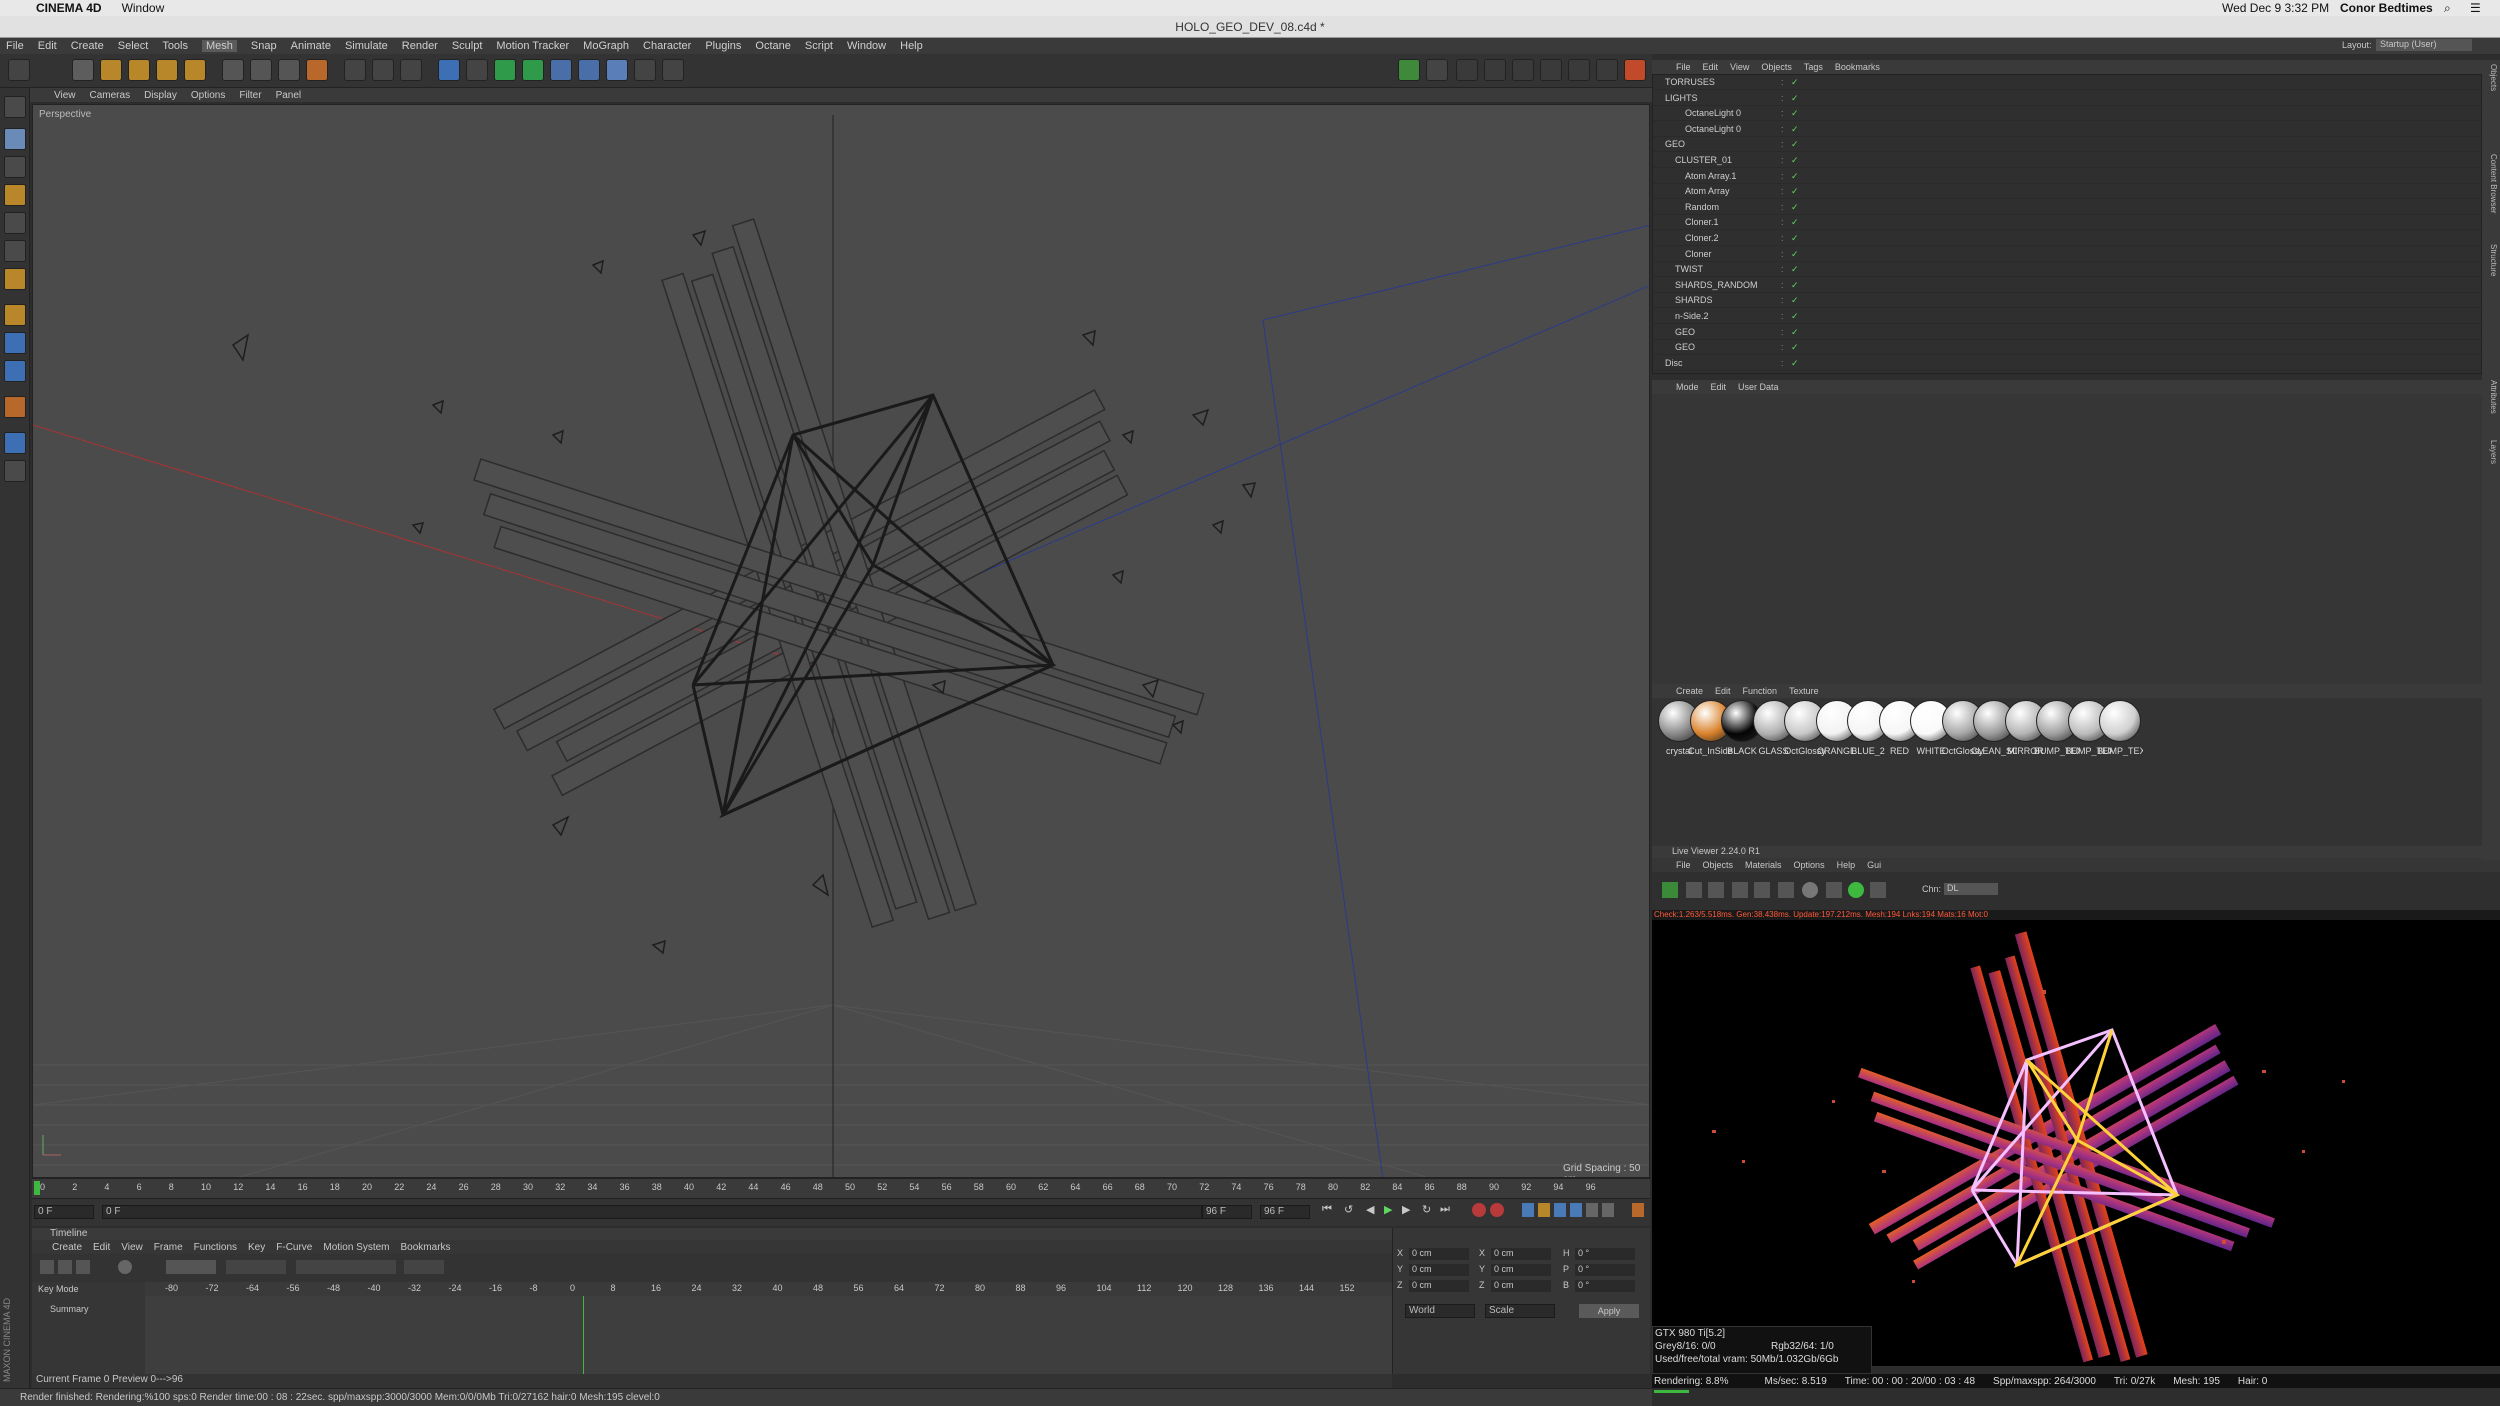  What do you see at coordinates (168, 1247) in the screenshot?
I see `timeline-menu-frame: Frame` at bounding box center [168, 1247].